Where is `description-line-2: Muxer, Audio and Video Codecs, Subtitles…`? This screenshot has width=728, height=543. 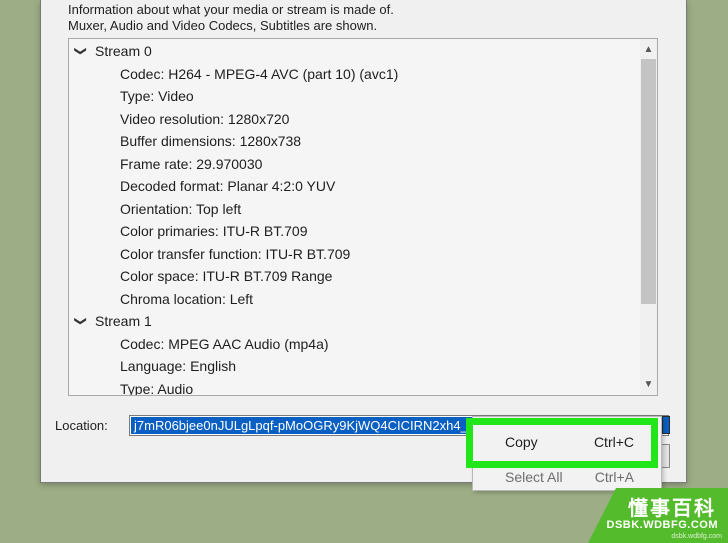
description-line-2: Muxer, Audio and Video Codecs, Subtitles… is located at coordinates (223, 25).